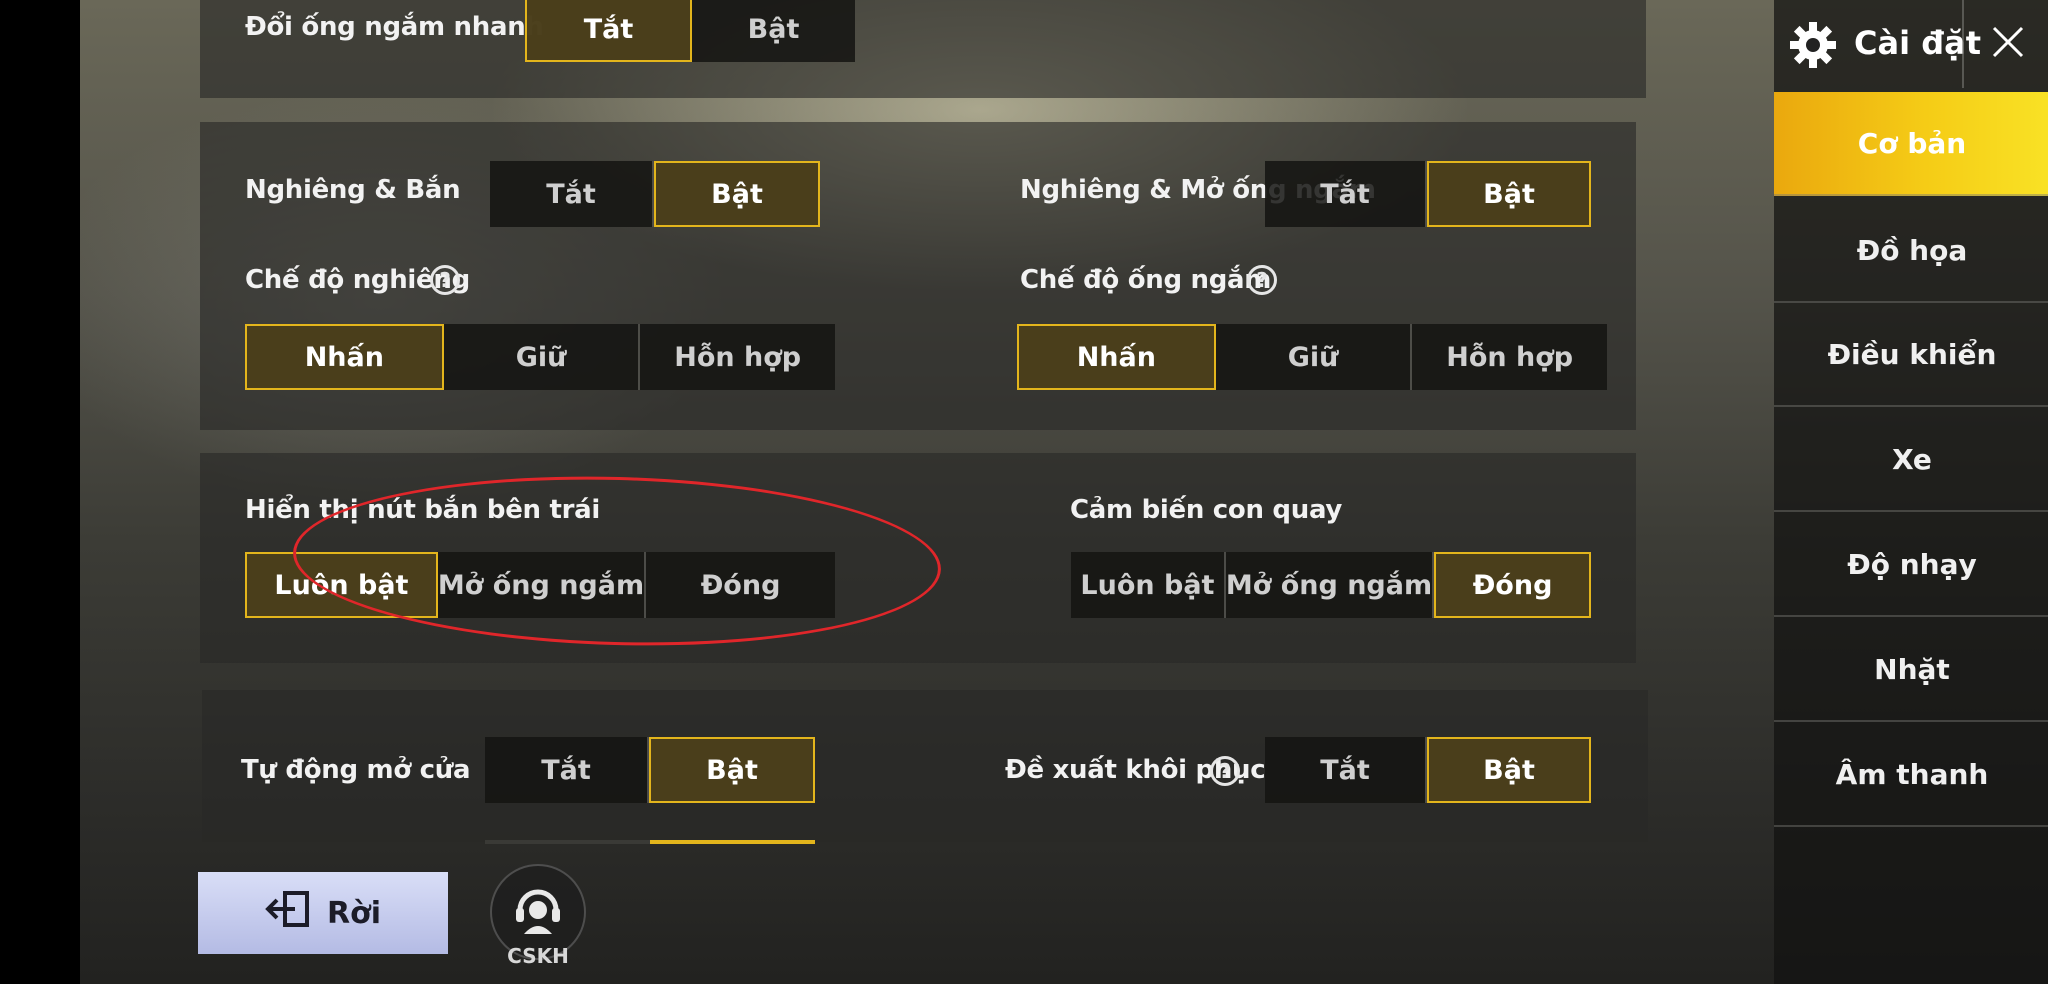 The width and height of the screenshot is (2048, 984). What do you see at coordinates (1911, 355) in the screenshot?
I see `sidebar-item-controls: Điều khiển` at bounding box center [1911, 355].